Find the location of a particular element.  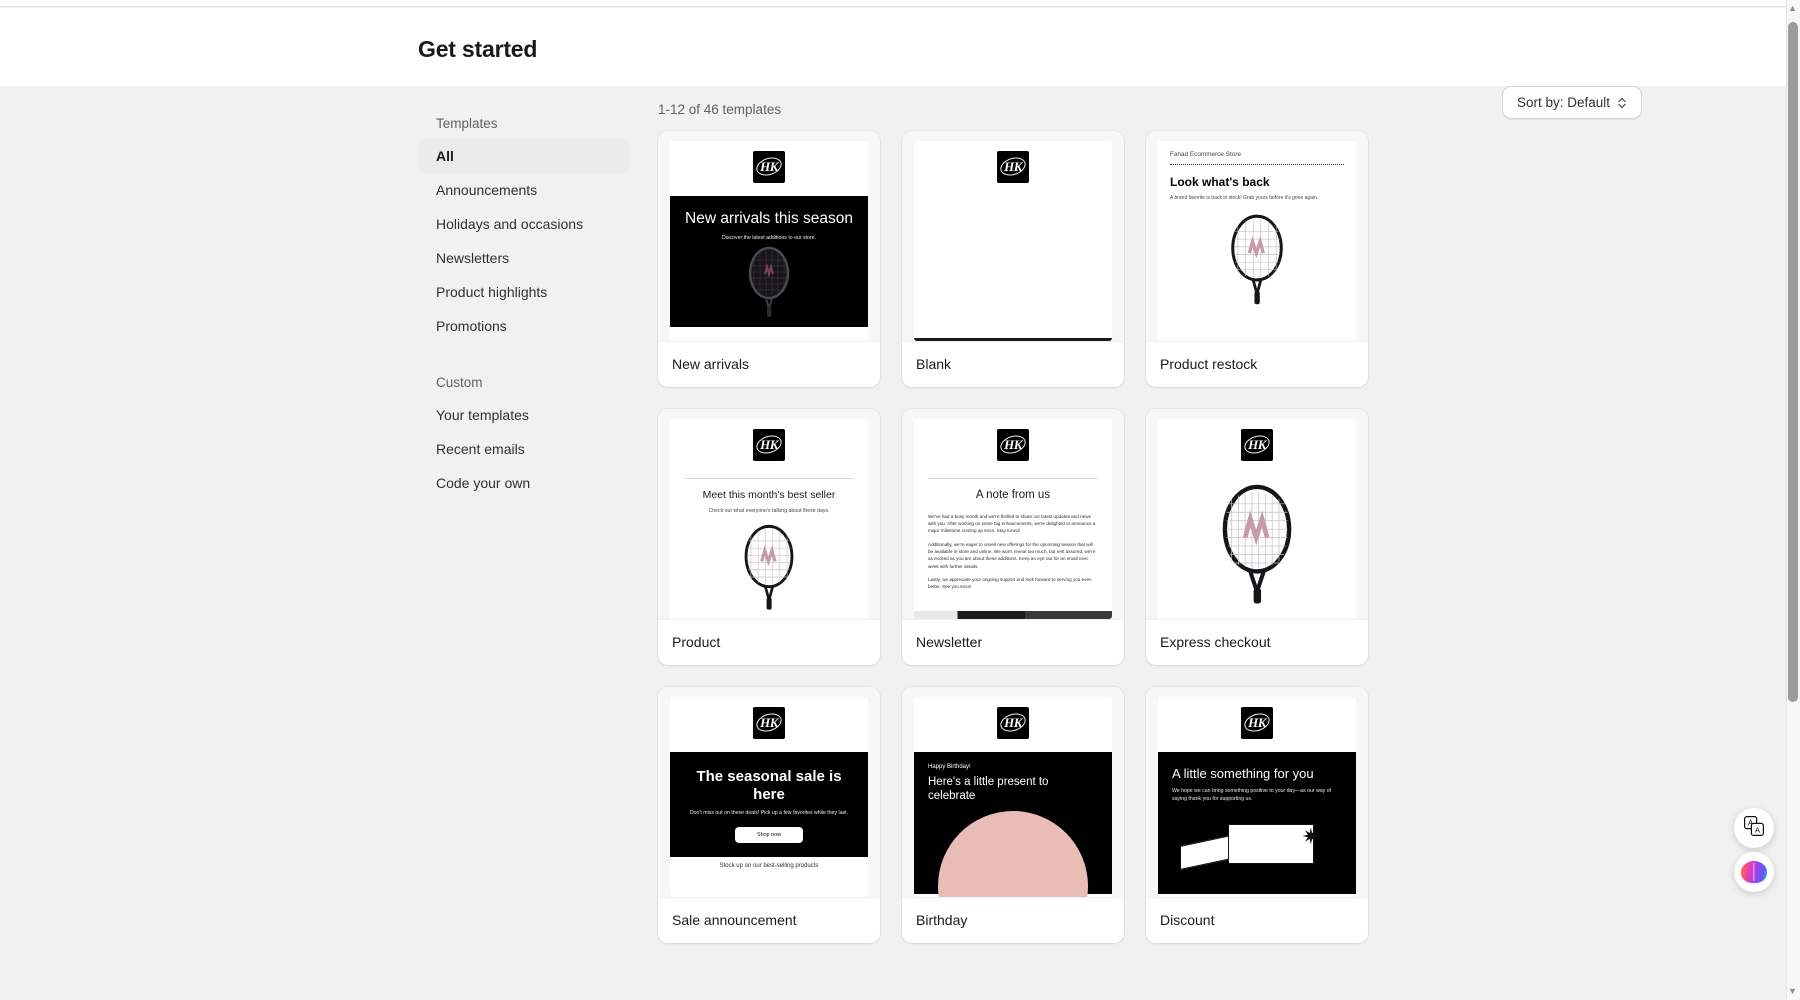

sort-by-button: Sort by: Default is located at coordinates (1571, 102).